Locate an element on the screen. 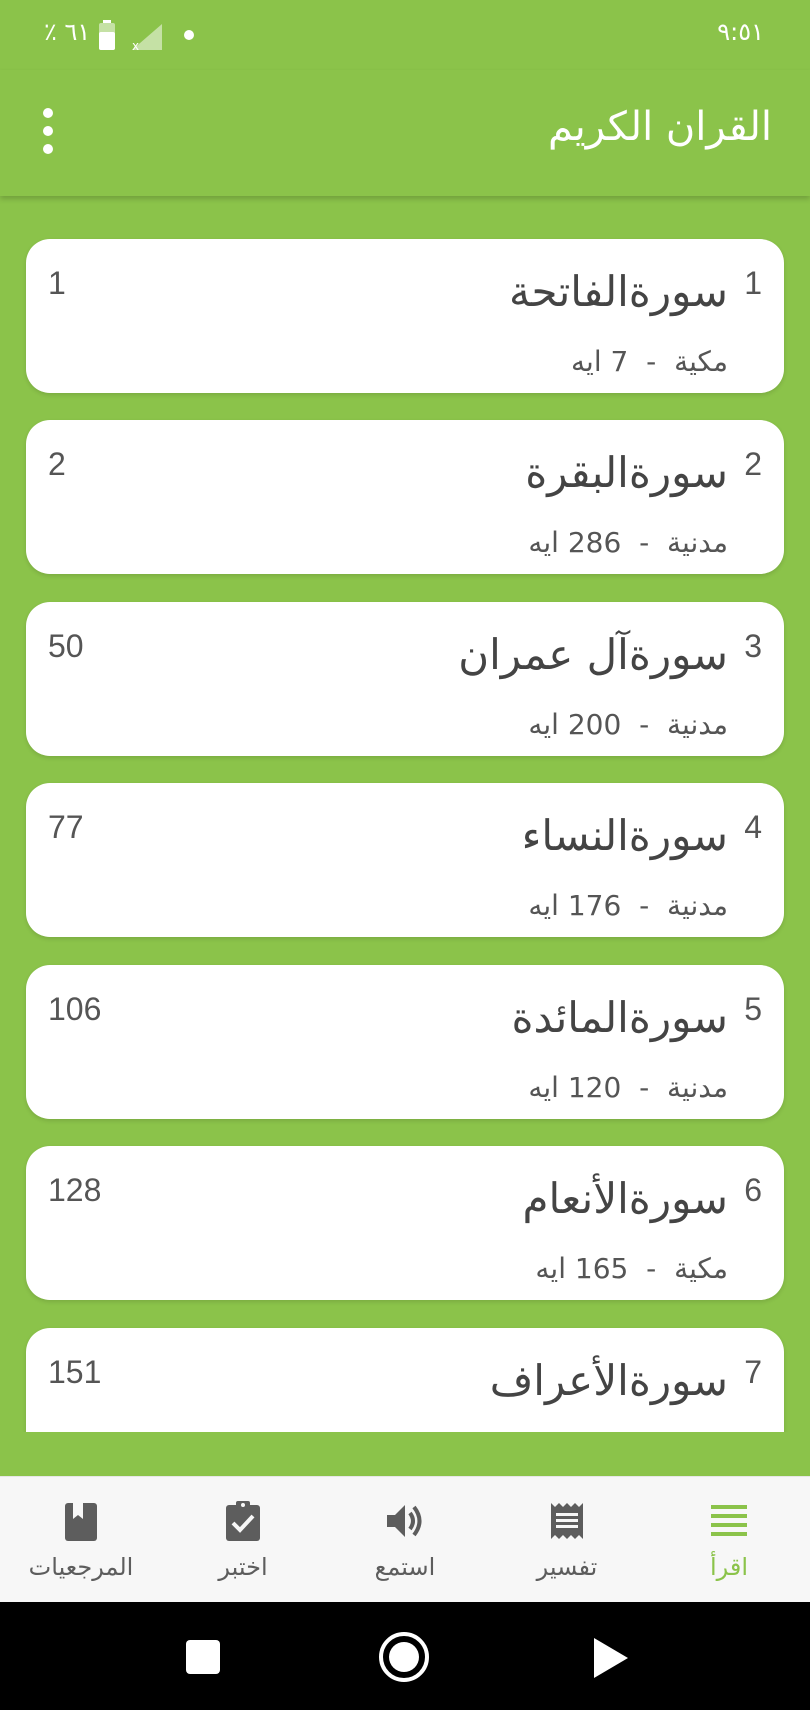 The image size is (810, 1710). surah-page: 106 is located at coordinates (75, 1009).